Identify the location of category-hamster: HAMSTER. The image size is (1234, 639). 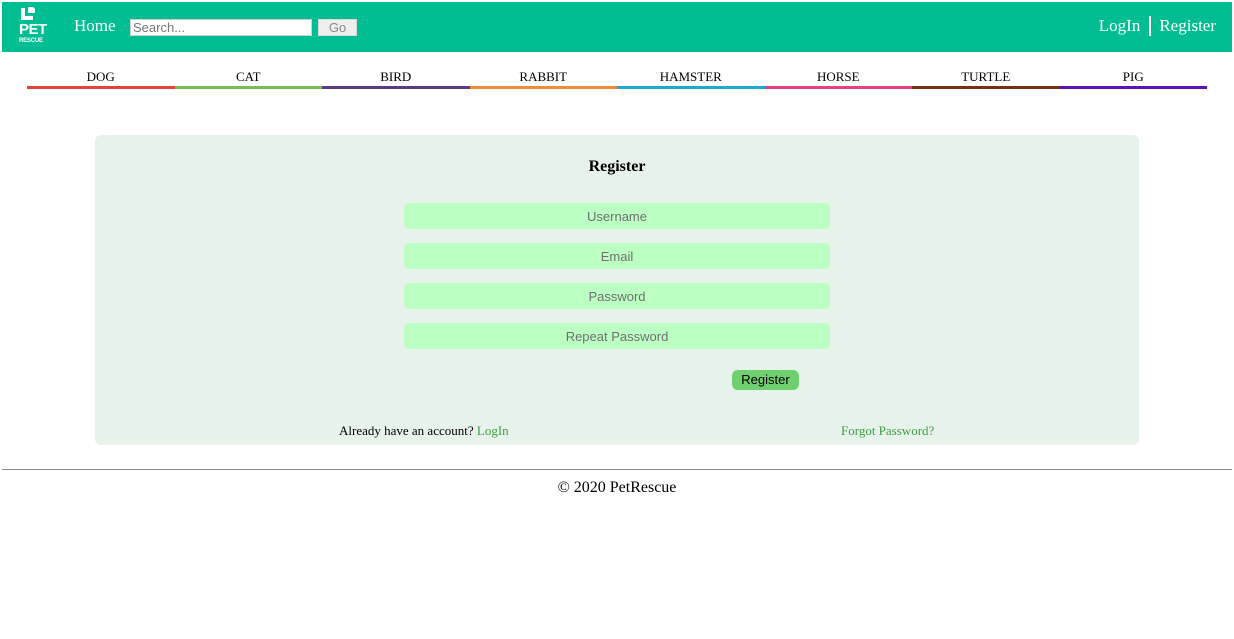
(691, 79).